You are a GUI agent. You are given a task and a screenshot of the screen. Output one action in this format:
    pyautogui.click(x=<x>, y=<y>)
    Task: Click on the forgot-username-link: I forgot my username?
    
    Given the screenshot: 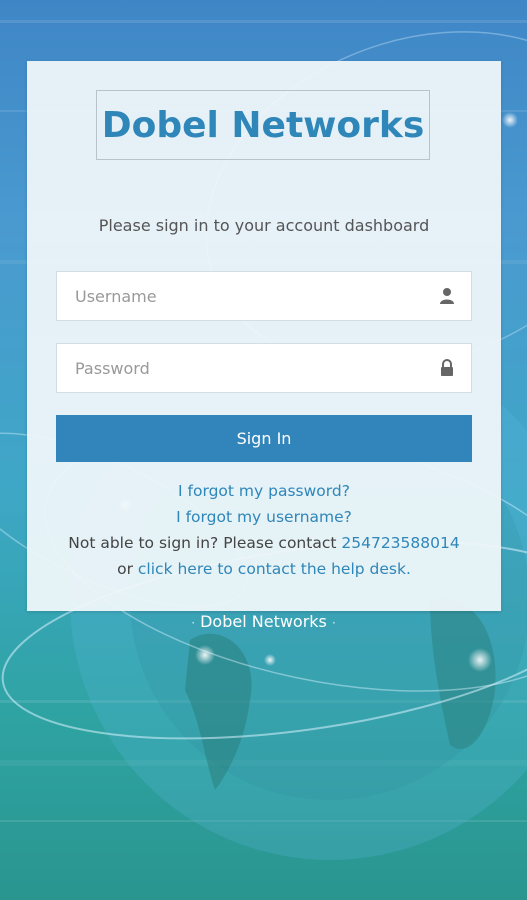 What is the action you would take?
    pyautogui.click(x=264, y=517)
    